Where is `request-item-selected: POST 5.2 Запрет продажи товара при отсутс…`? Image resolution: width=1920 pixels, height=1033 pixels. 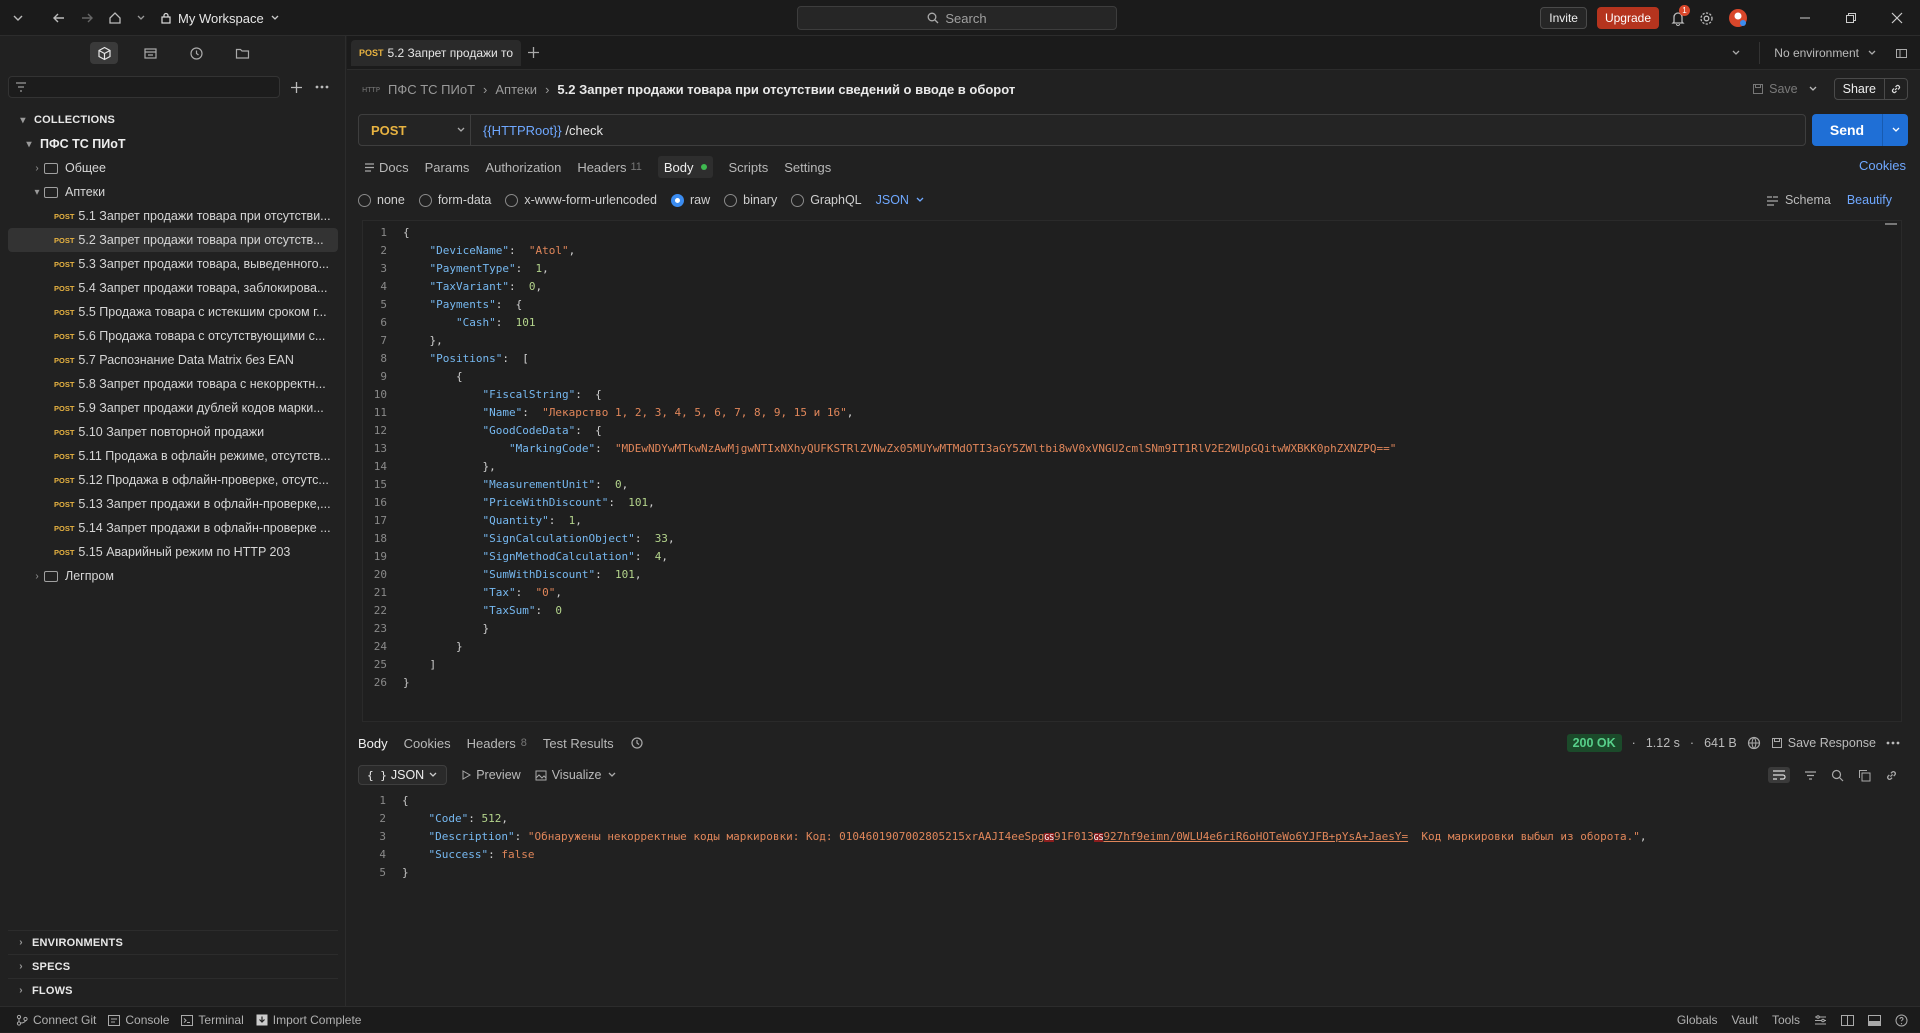
request-item-selected: POST 5.2 Запрет продажи товара при отсутс… is located at coordinates (173, 240).